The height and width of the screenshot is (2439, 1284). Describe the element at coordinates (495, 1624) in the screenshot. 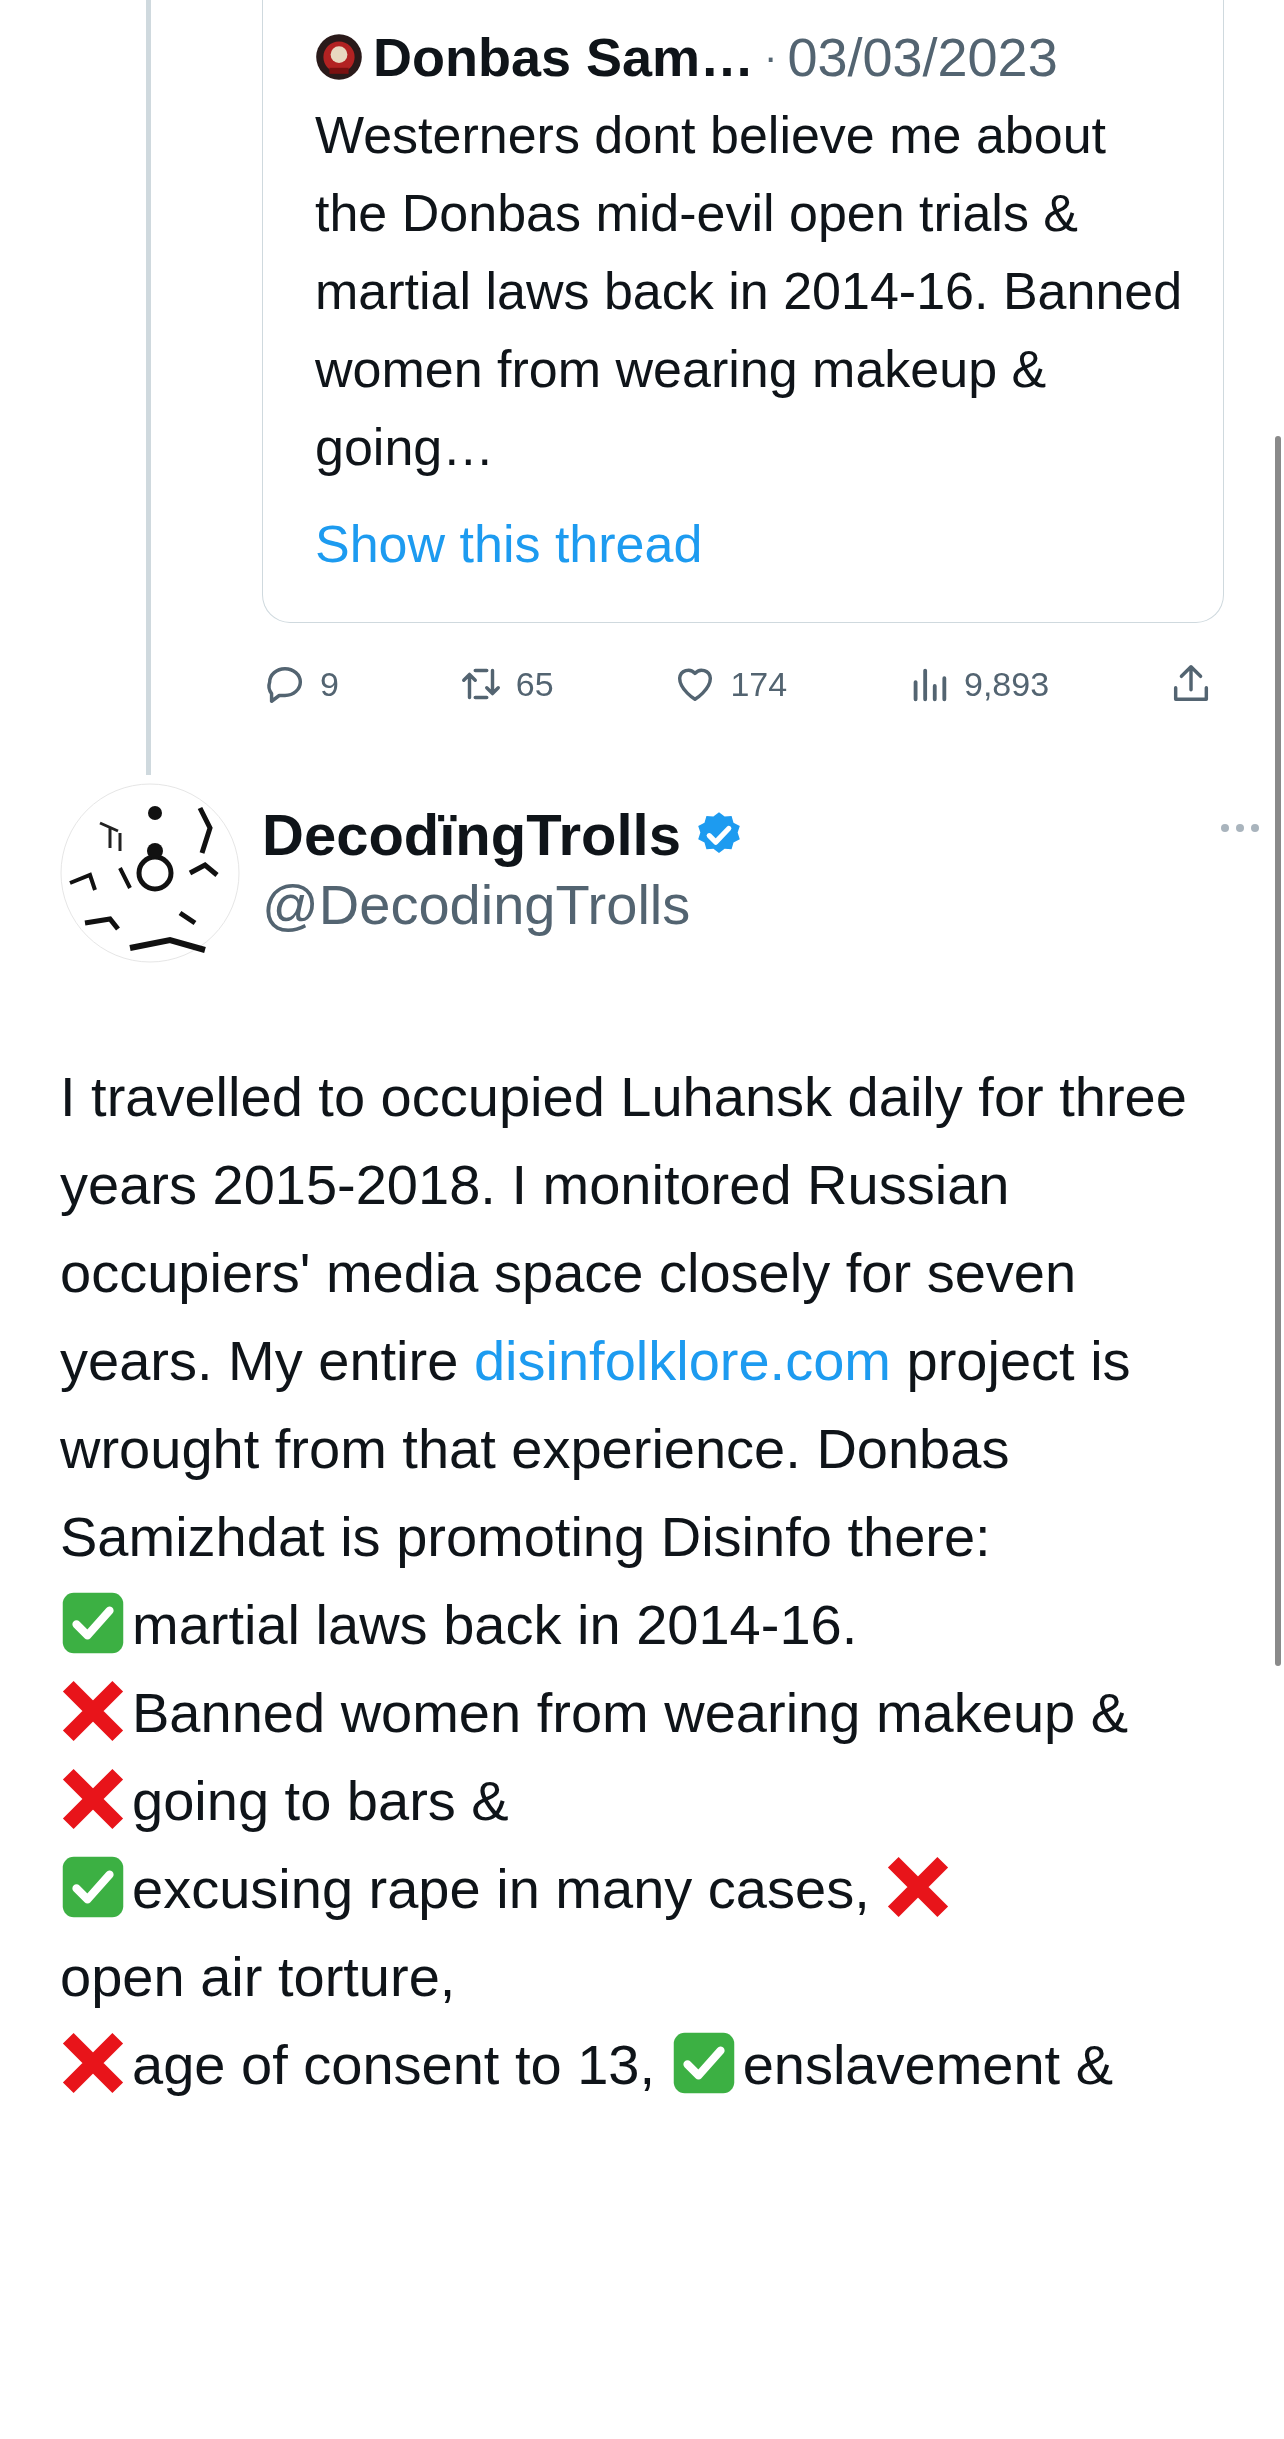

I see `point-text: martial laws back in 2014-16.` at that location.